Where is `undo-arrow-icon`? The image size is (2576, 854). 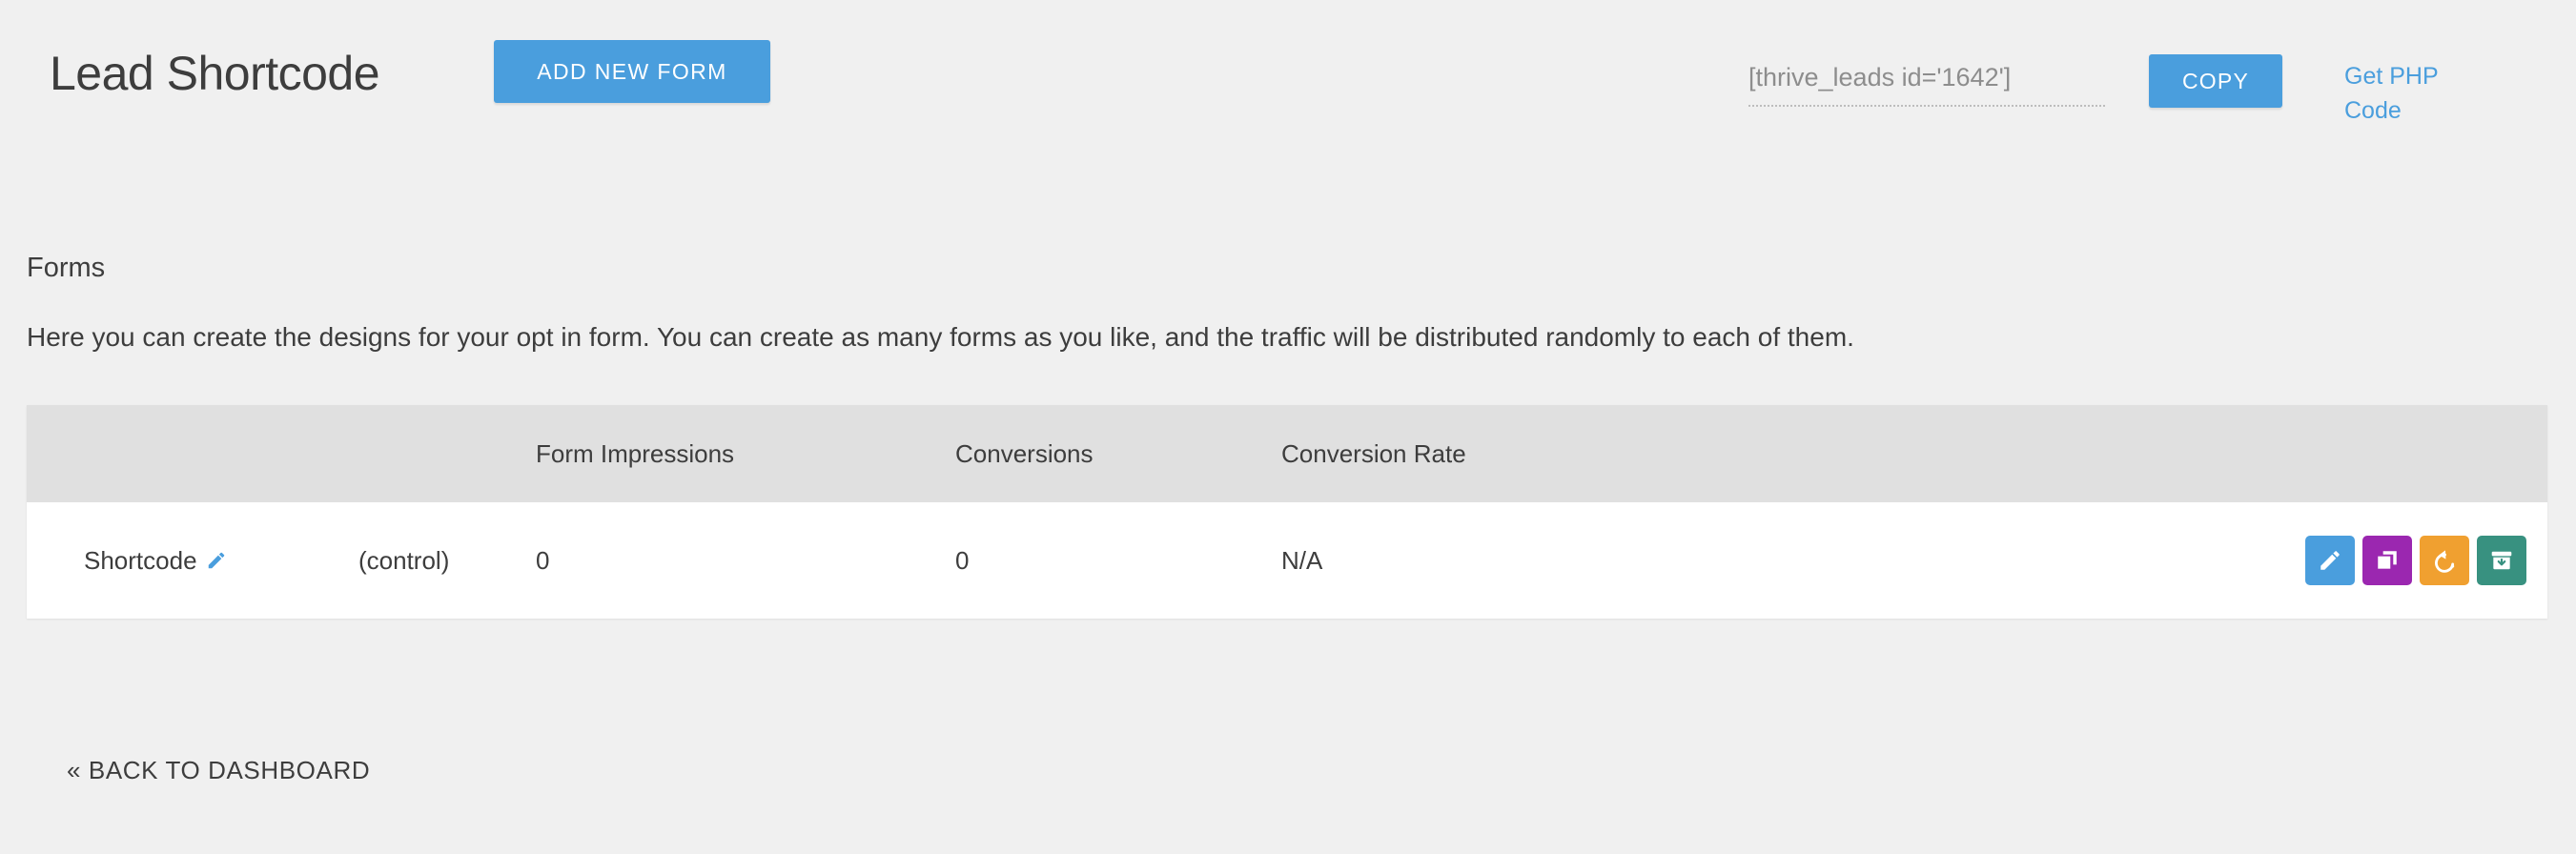 undo-arrow-icon is located at coordinates (2445, 561).